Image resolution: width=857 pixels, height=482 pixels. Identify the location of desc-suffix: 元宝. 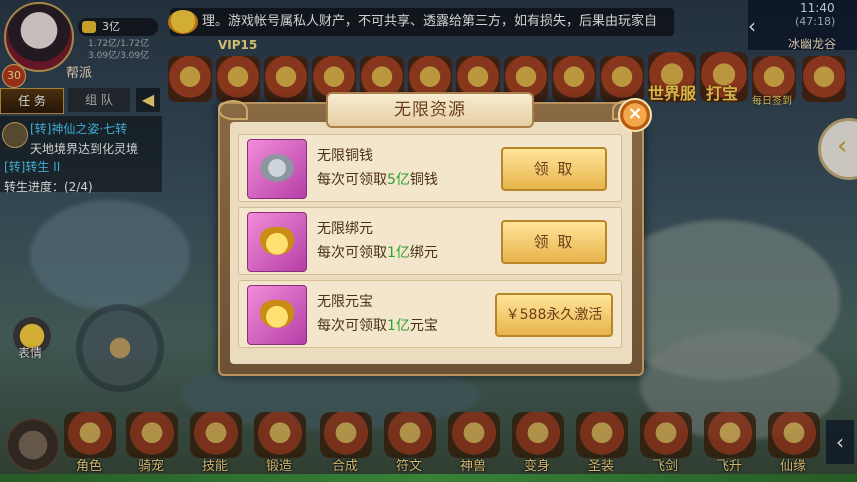
(423, 326).